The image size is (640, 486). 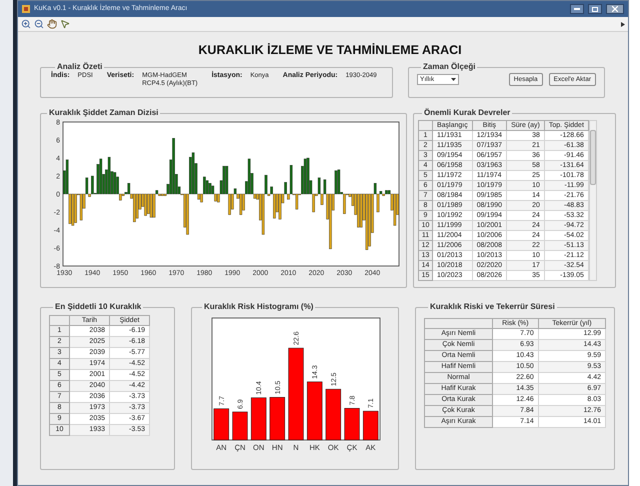 What do you see at coordinates (330, 50) in the screenshot?
I see `page-heading: KURAKLIK İZLEME VE TAHMİNLEME ARACI` at bounding box center [330, 50].